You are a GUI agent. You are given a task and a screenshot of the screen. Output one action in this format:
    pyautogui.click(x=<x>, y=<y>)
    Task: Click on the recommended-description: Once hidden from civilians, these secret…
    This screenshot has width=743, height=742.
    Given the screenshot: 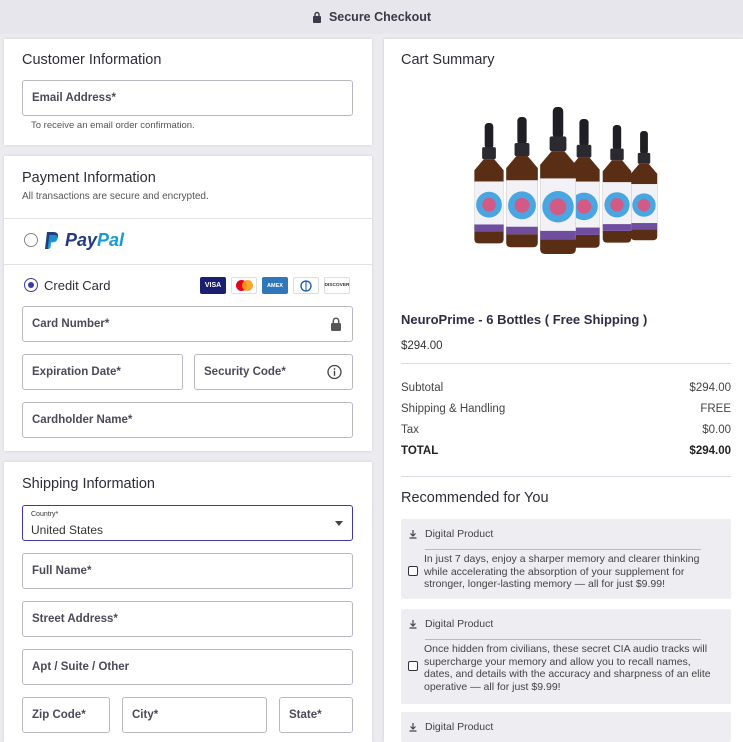 What is the action you would take?
    pyautogui.click(x=567, y=668)
    